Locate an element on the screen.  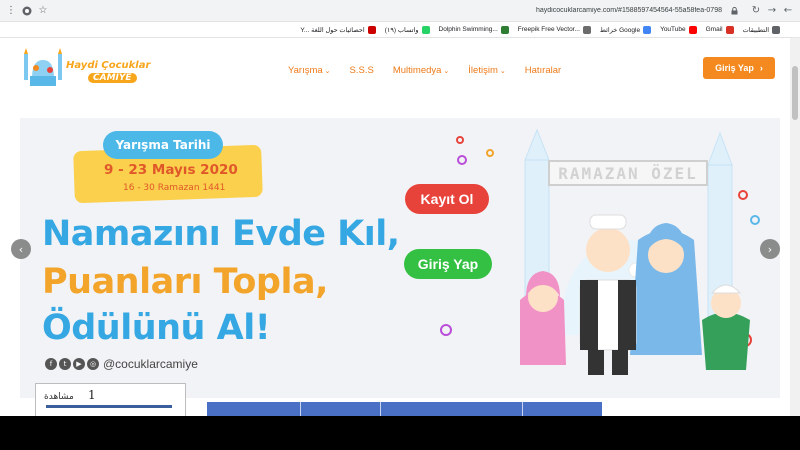
bookmark-item: Gmail is located at coordinates (719, 29).